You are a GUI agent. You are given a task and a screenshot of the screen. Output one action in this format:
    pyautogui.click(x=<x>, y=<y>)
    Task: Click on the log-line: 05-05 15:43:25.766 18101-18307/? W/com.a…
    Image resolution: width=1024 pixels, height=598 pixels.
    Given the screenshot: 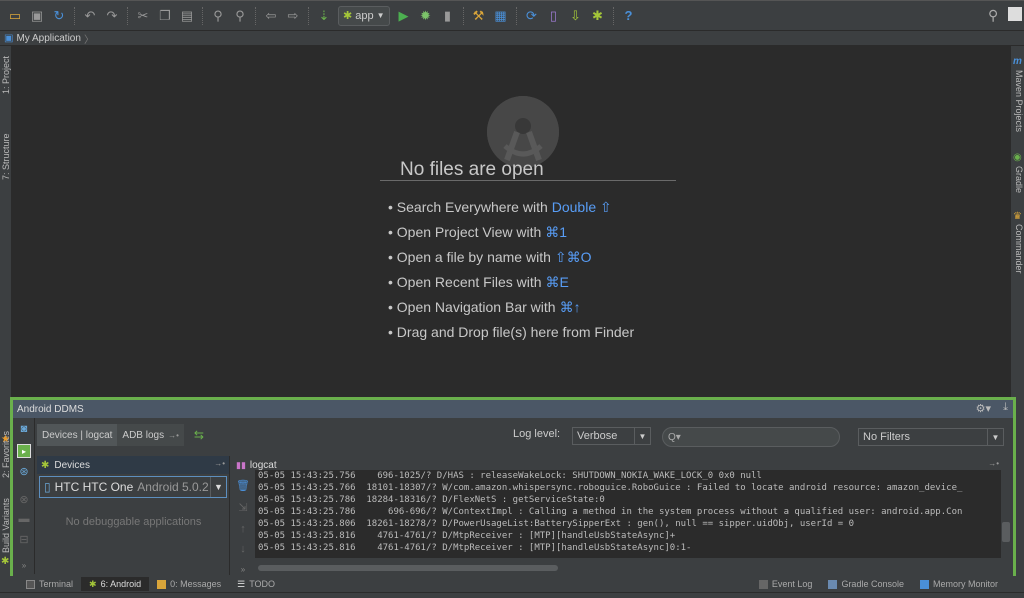 What is the action you would take?
    pyautogui.click(x=610, y=488)
    